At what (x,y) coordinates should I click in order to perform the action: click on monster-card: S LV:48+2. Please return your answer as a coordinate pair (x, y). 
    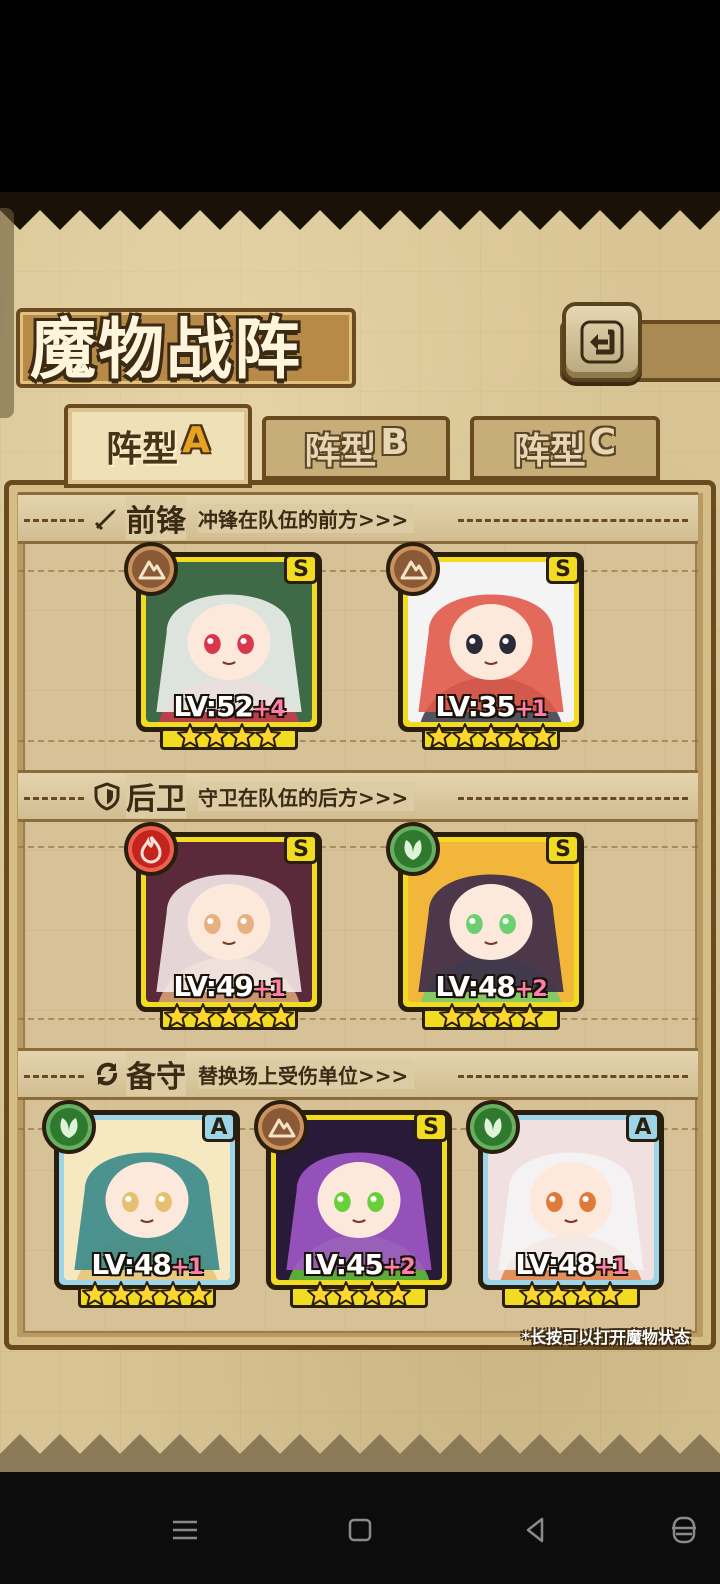
    Looking at the image, I should click on (485, 926).